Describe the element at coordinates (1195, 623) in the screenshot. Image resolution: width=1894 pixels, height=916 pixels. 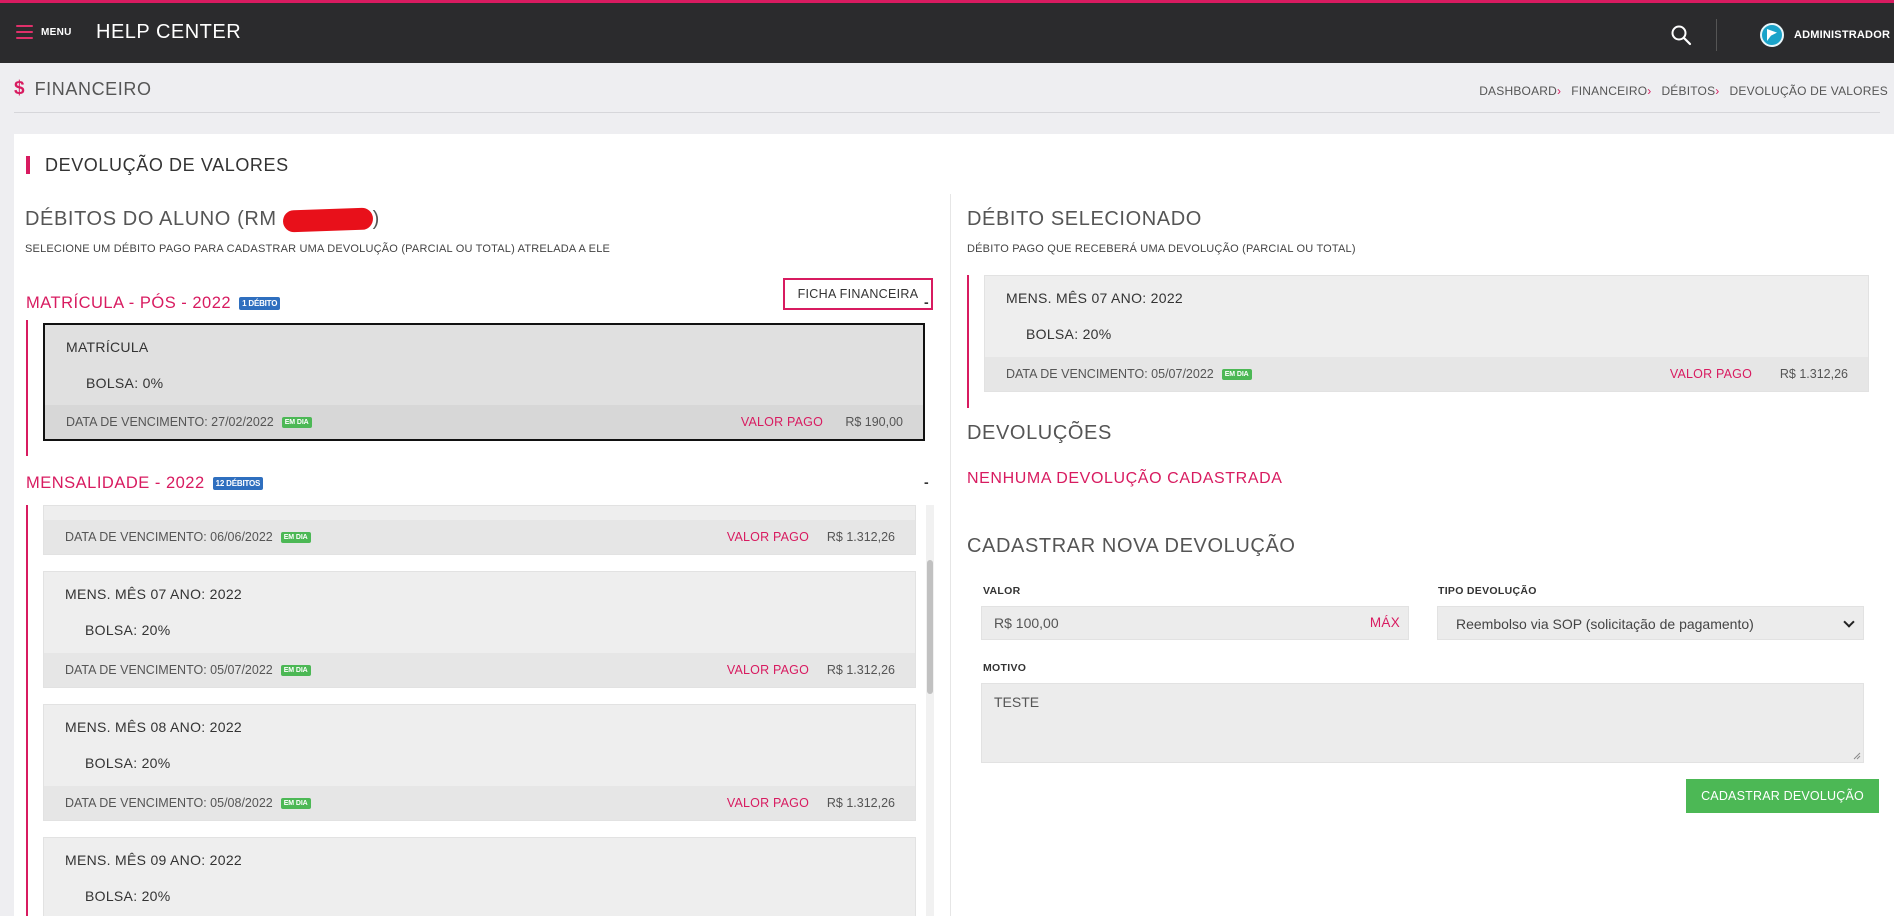
I see `valor-input: R$ 100,00 MÁX` at that location.